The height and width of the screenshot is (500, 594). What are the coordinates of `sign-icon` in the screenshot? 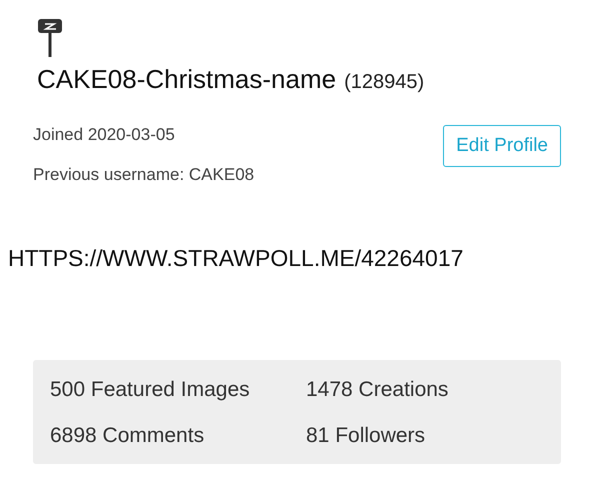 It's located at (50, 38).